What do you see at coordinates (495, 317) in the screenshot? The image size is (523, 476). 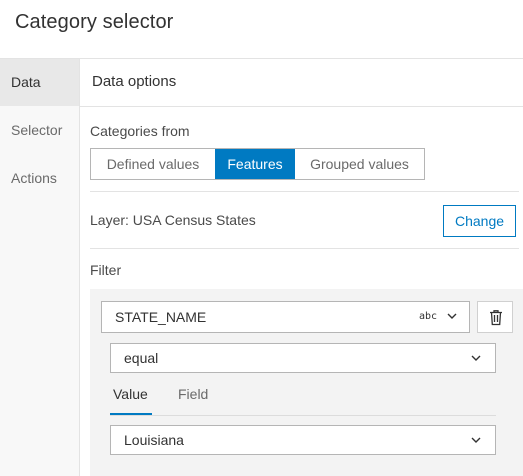 I see `delete-clause-button` at bounding box center [495, 317].